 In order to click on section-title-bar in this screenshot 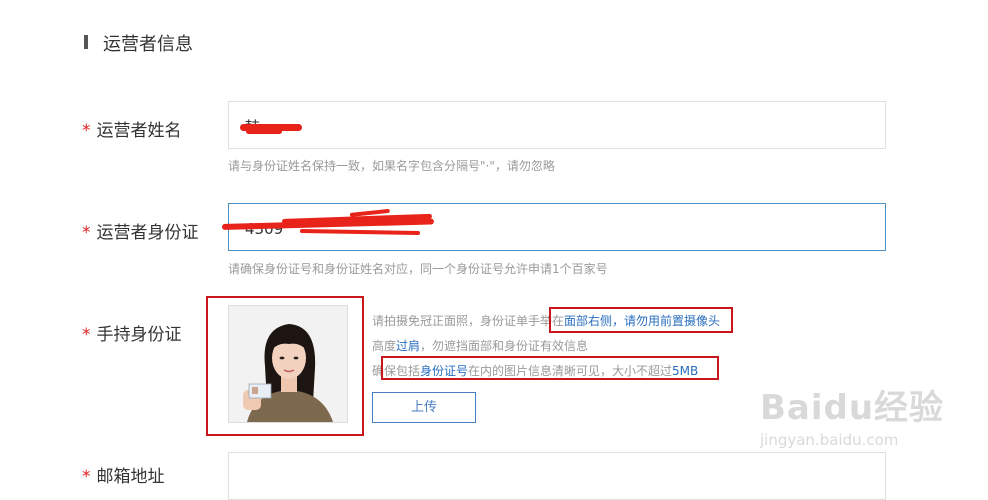, I will do `click(86, 42)`.